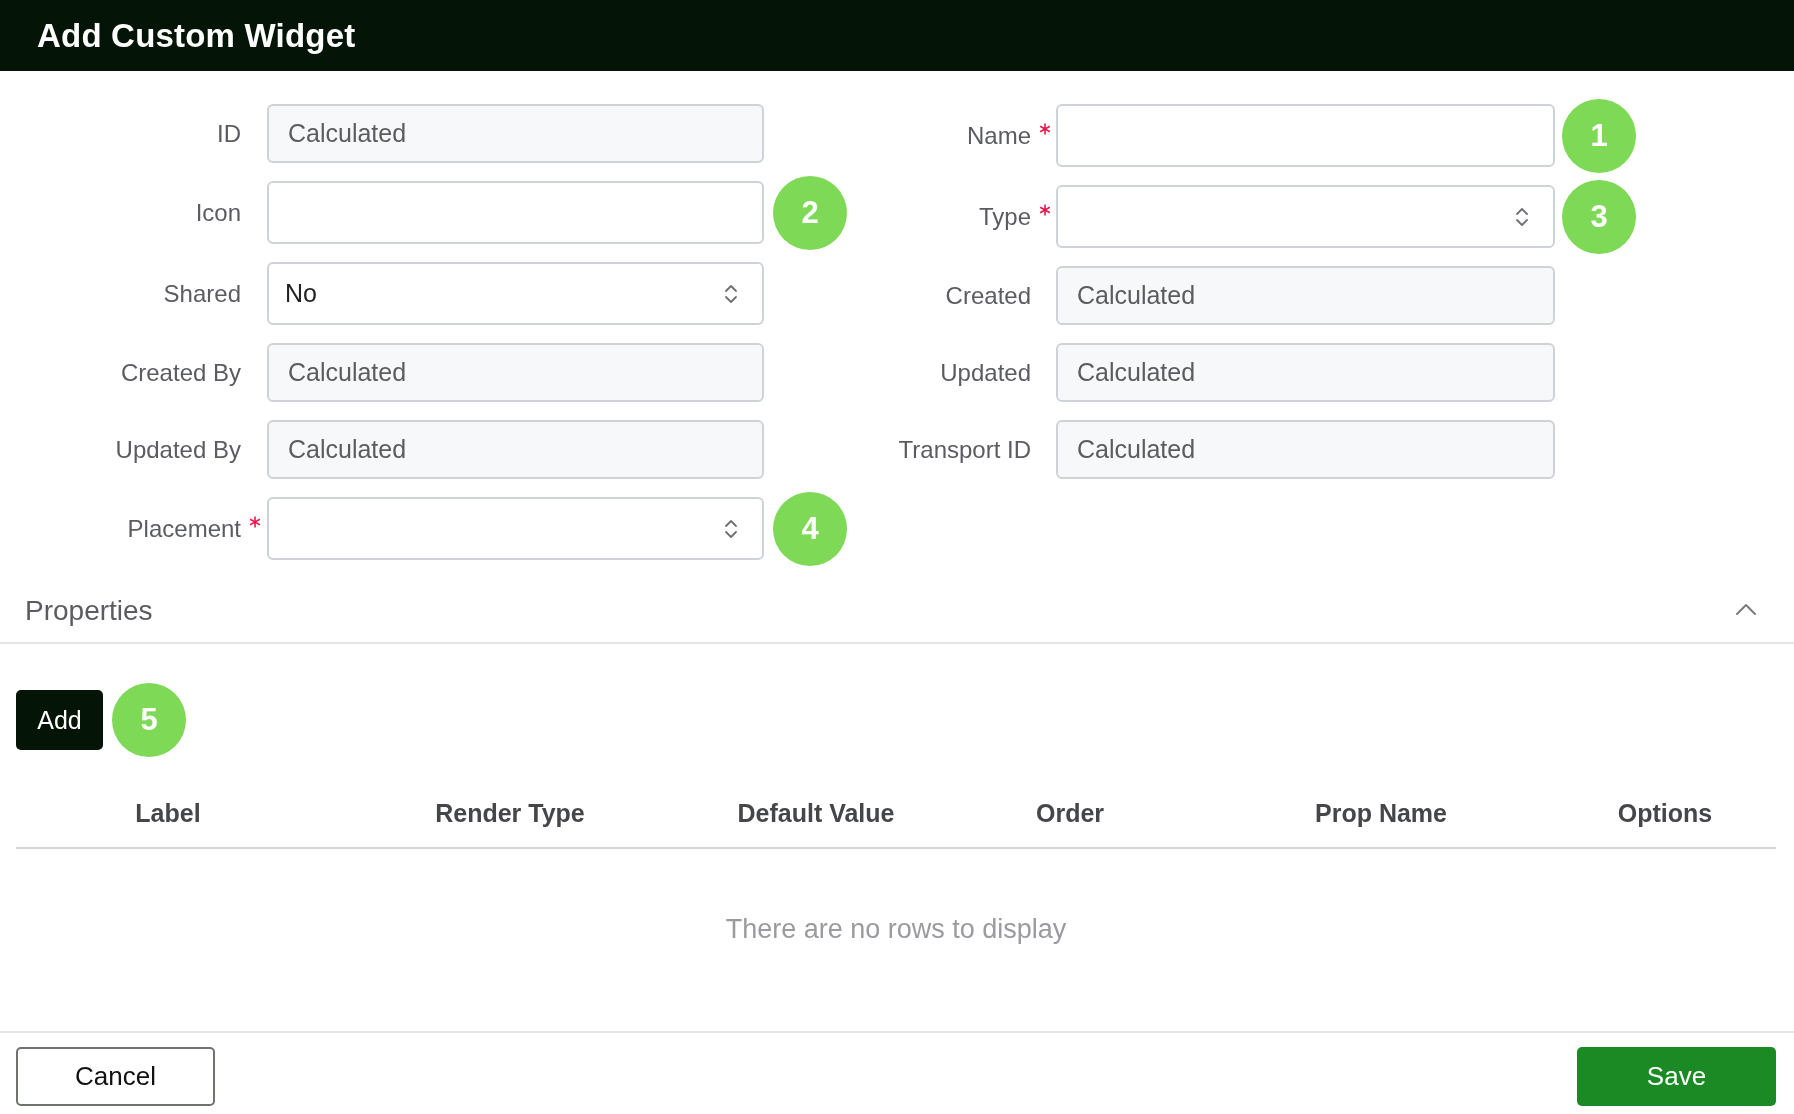 Image resolution: width=1794 pixels, height=1114 pixels. I want to click on dialog-title: Add Custom Widget, so click(196, 35).